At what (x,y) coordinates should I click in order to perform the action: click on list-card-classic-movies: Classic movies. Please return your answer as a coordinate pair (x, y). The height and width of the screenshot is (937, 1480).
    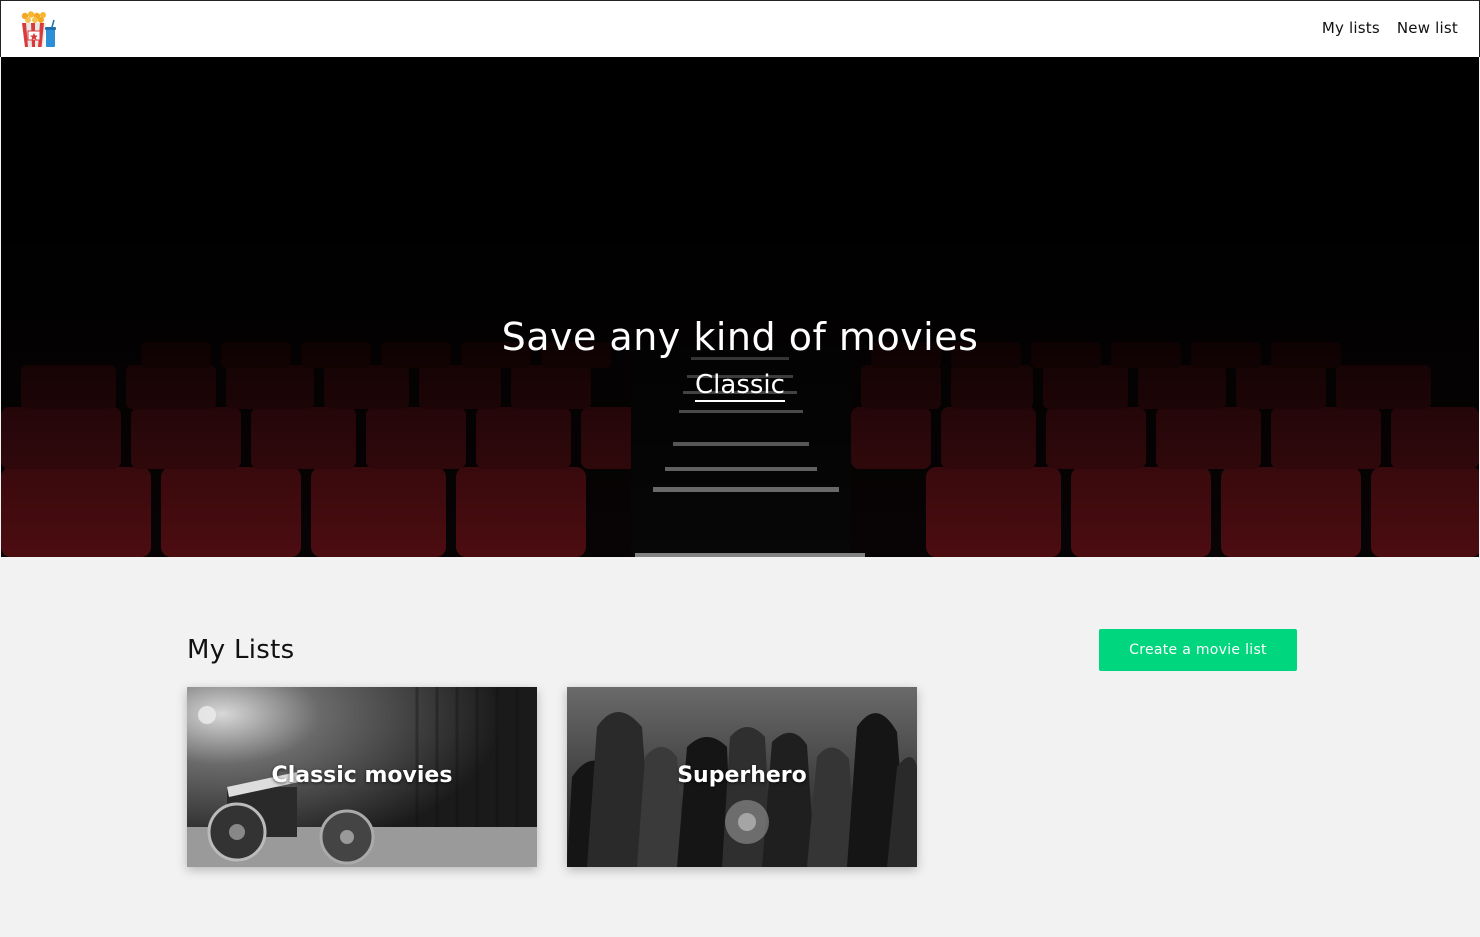
    Looking at the image, I should click on (362, 777).